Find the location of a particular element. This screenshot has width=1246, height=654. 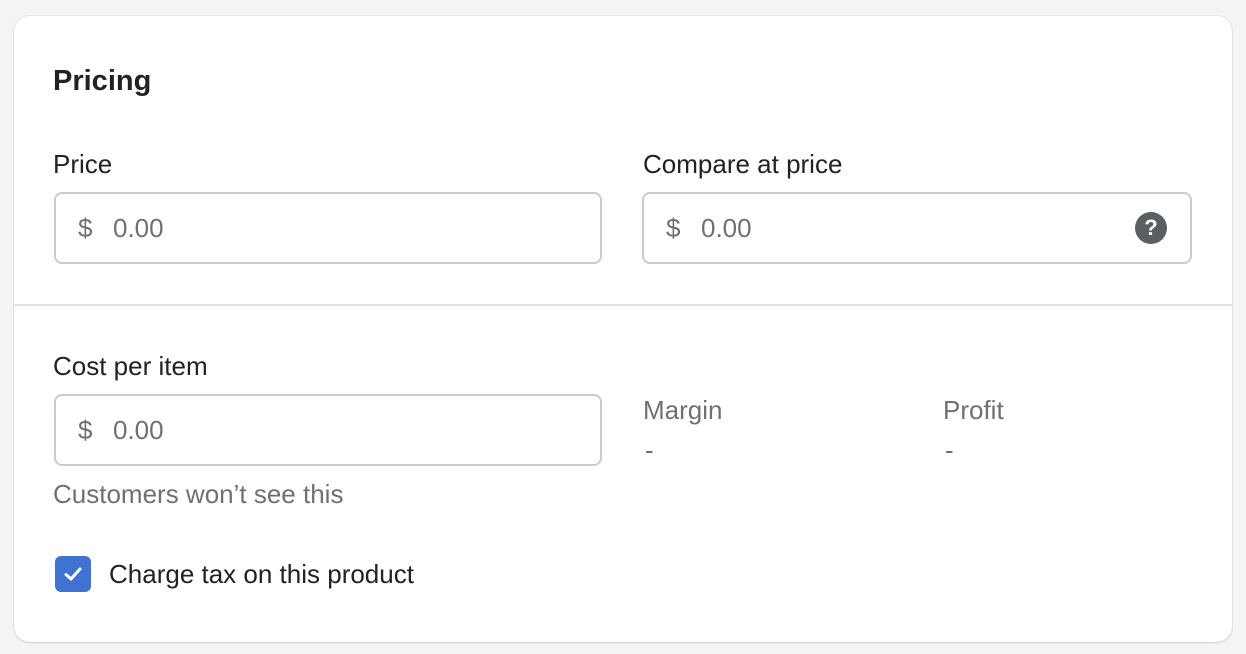

charge-tax-label: Charge tax on this product is located at coordinates (261, 574).